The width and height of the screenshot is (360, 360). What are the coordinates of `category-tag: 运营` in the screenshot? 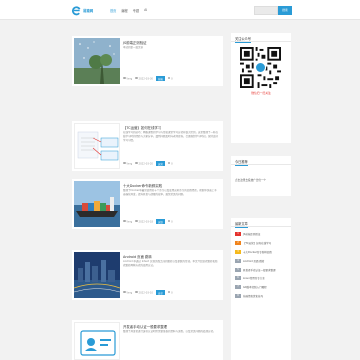 It's located at (160, 164).